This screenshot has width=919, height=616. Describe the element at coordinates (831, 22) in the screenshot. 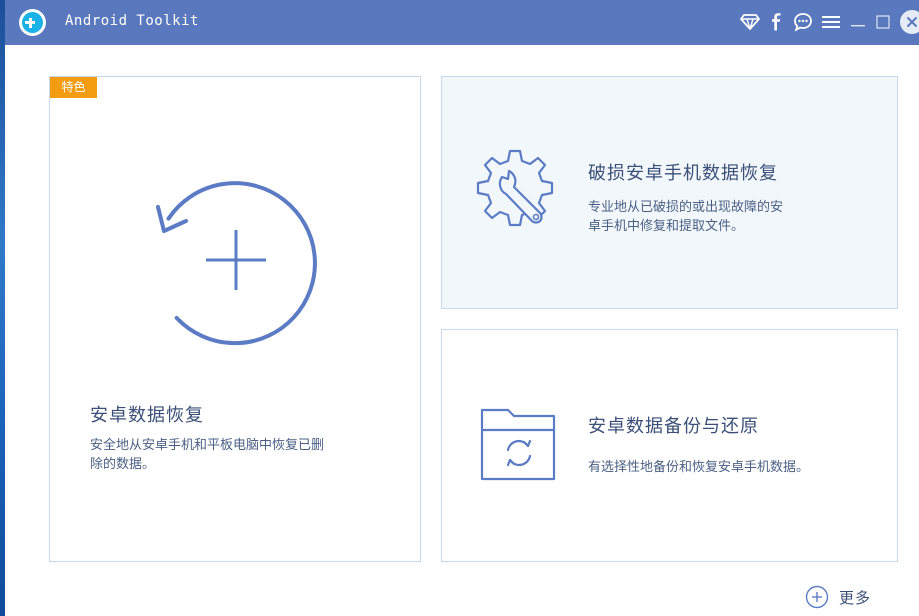

I see `menu-icon` at that location.